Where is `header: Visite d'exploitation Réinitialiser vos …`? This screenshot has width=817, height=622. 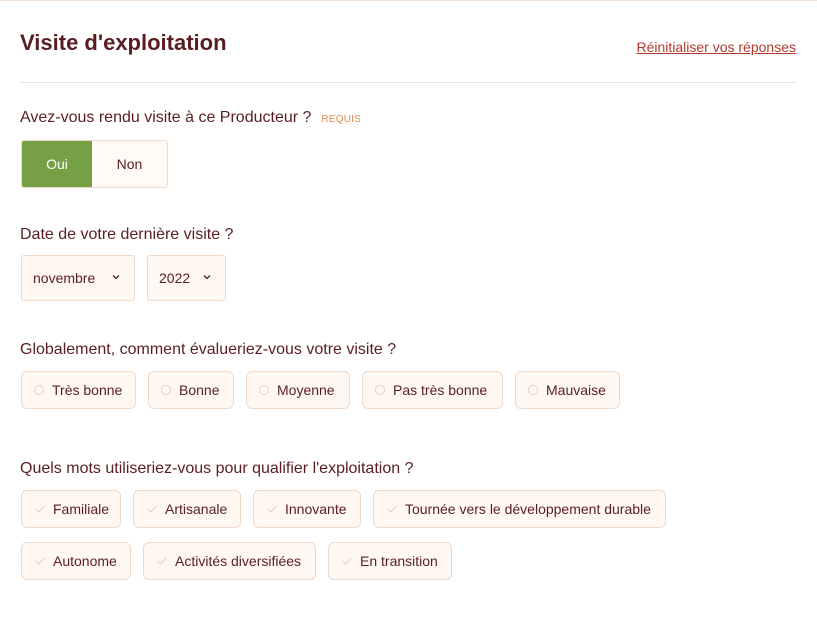 header: Visite d'exploitation Réinitialiser vos … is located at coordinates (408, 50).